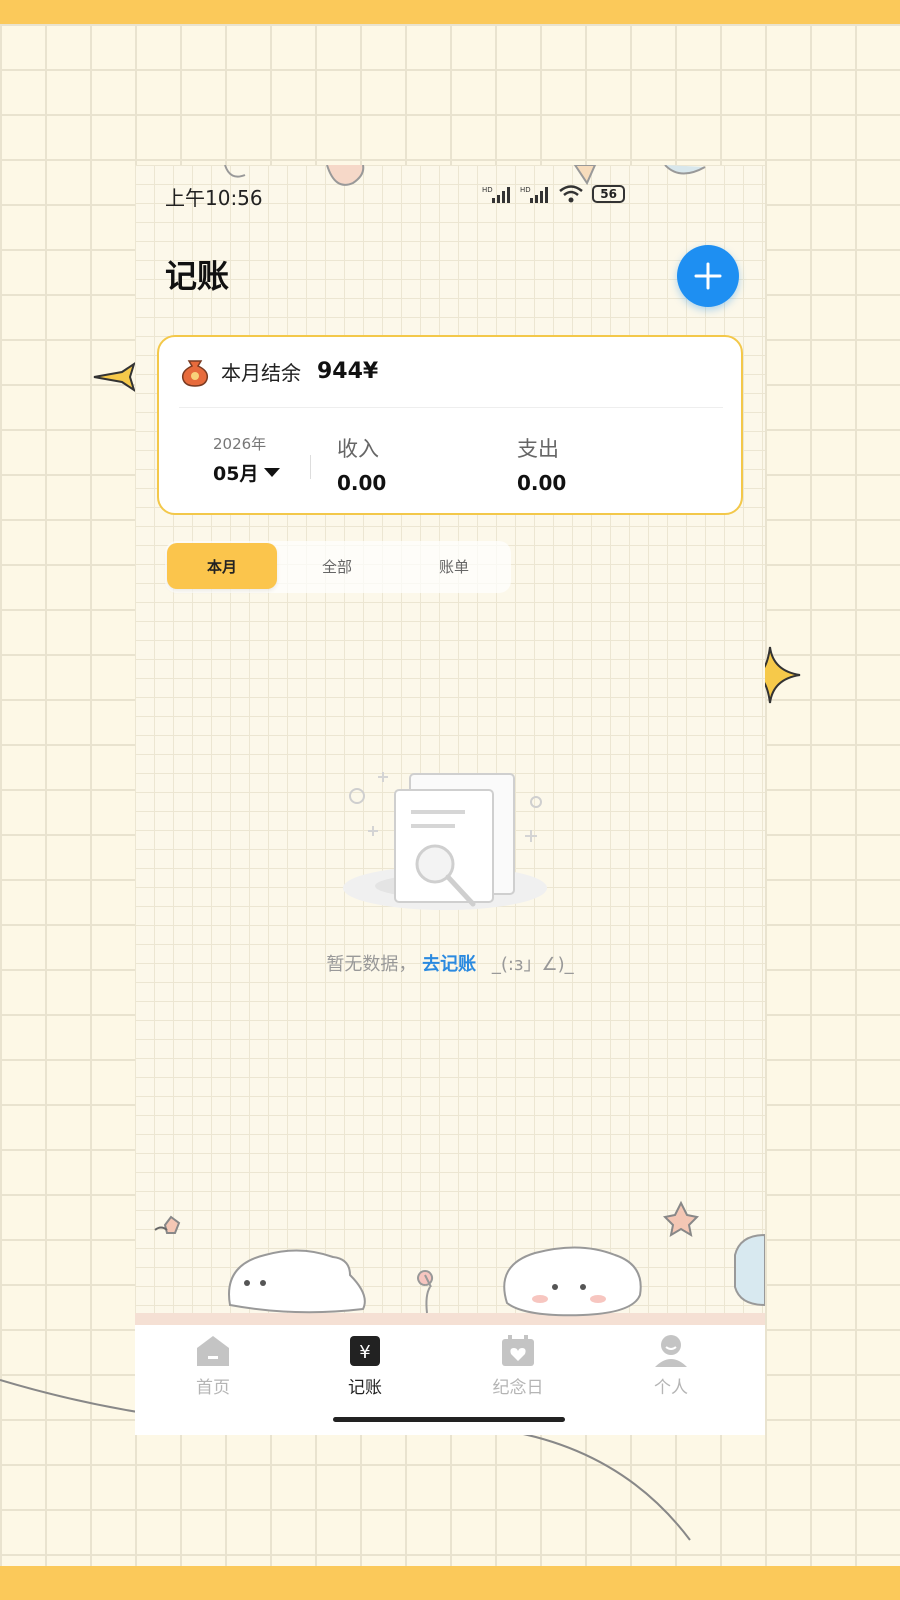 This screenshot has width=900, height=1600. I want to click on home-indicator, so click(449, 1419).